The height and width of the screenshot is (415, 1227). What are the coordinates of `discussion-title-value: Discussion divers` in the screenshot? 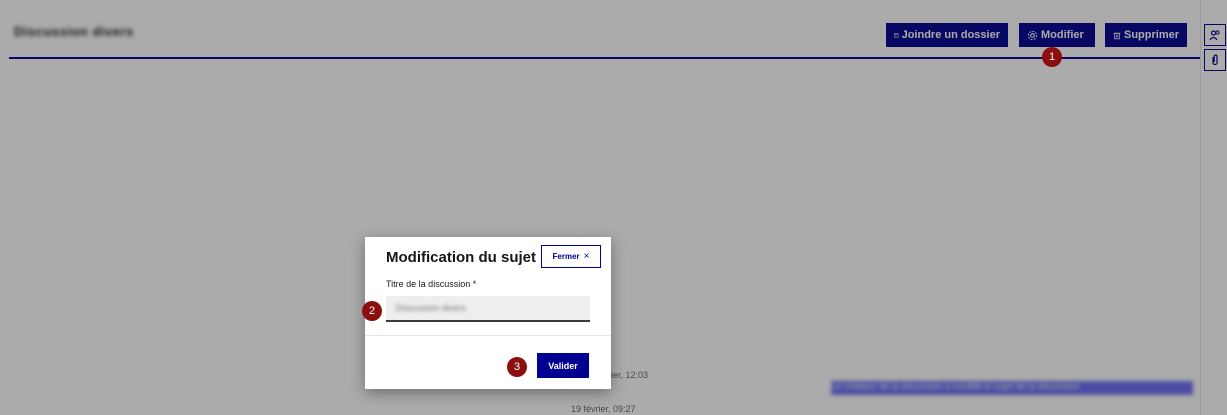 It's located at (431, 308).